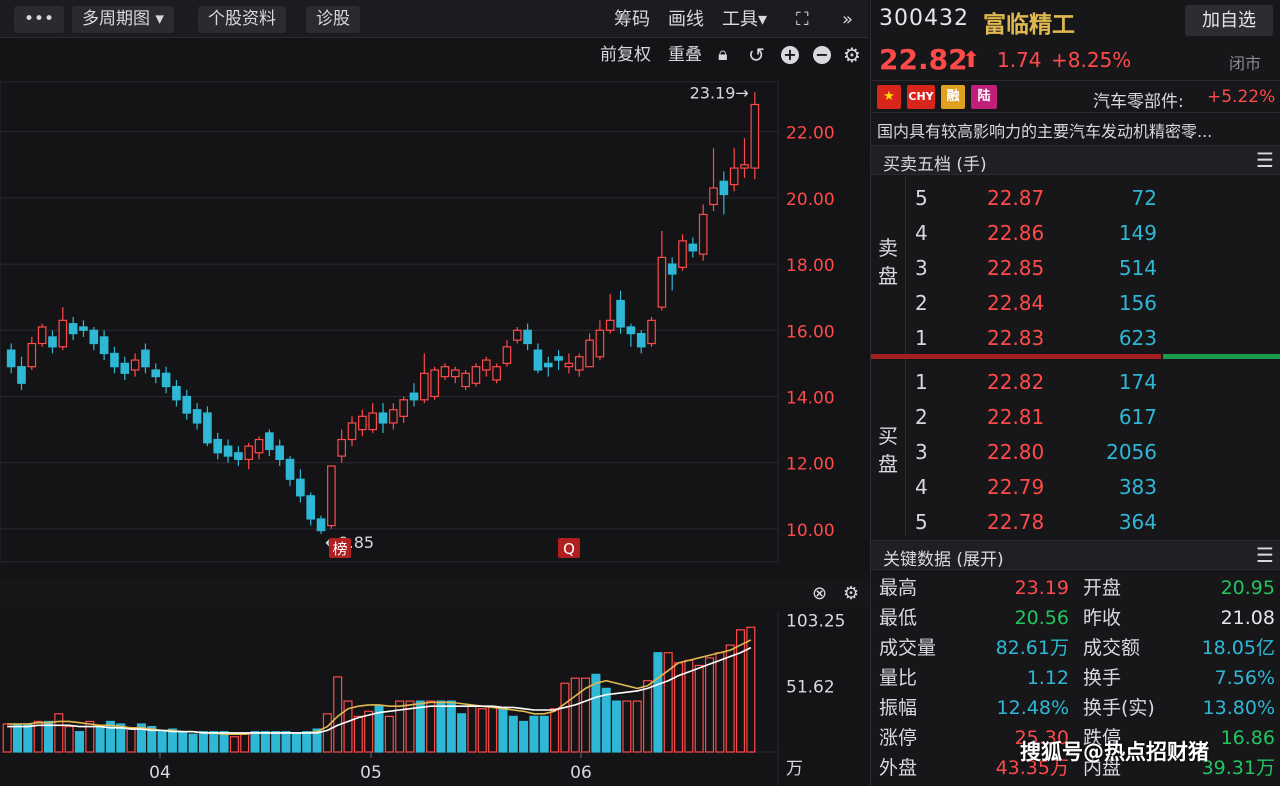 This screenshot has height=786, width=1280. What do you see at coordinates (810, 687) in the screenshot?
I see `volume-tick-label: 51.62` at bounding box center [810, 687].